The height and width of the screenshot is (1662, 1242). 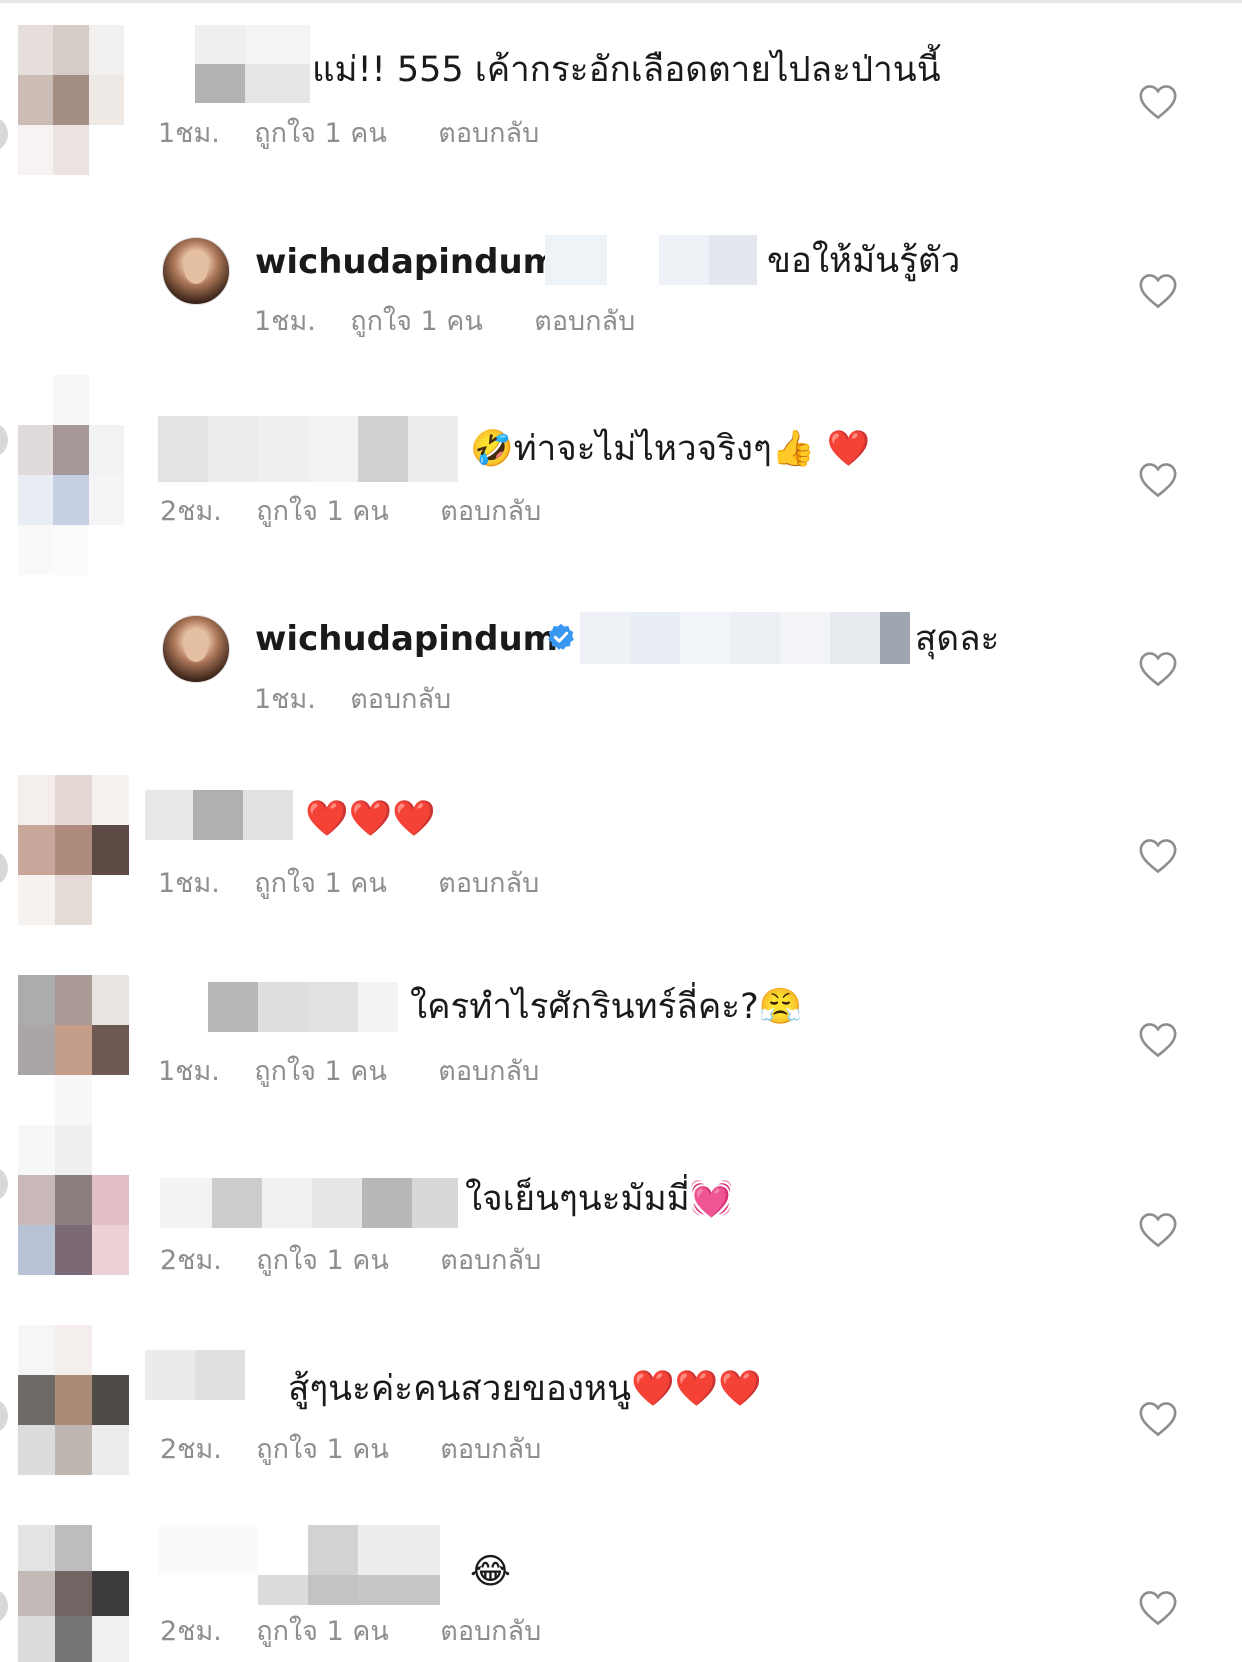 What do you see at coordinates (525, 1389) in the screenshot?
I see `comment-text: สู้ๆนะค่ะคนสวยของหนู❤️❤️❤️` at bounding box center [525, 1389].